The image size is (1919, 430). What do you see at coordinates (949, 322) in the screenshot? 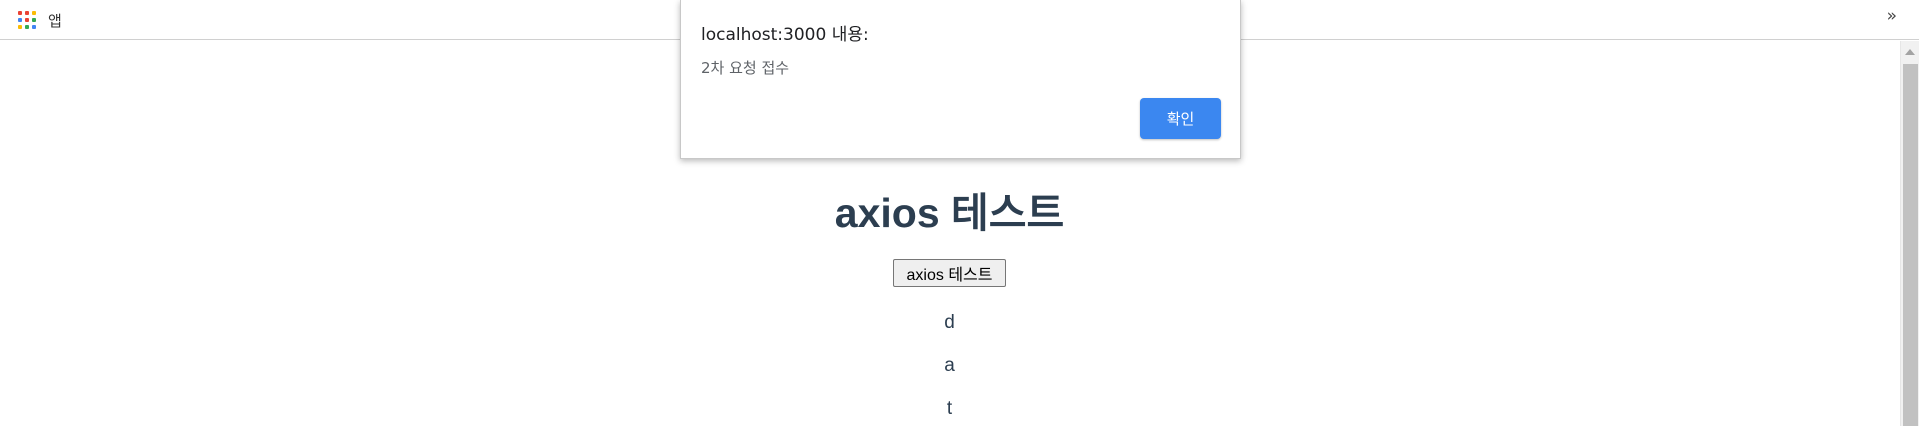
I see `list-item: d` at bounding box center [949, 322].